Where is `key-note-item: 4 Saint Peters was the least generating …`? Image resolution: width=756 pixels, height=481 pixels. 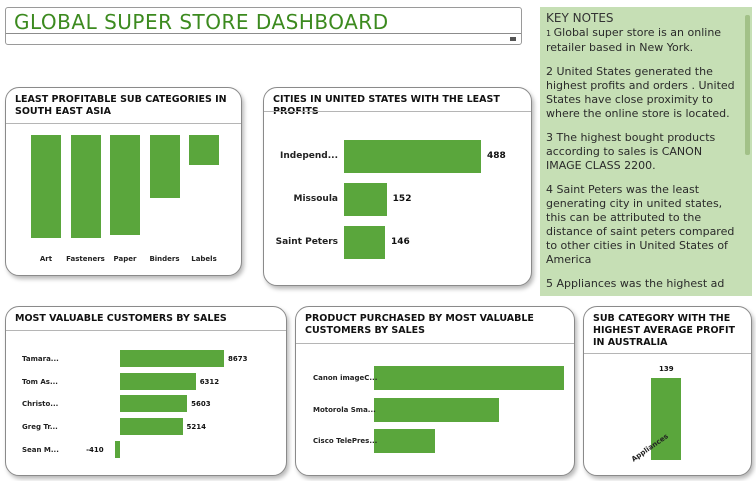
key-note-item: 4 Saint Peters was the least generating … is located at coordinates (646, 225).